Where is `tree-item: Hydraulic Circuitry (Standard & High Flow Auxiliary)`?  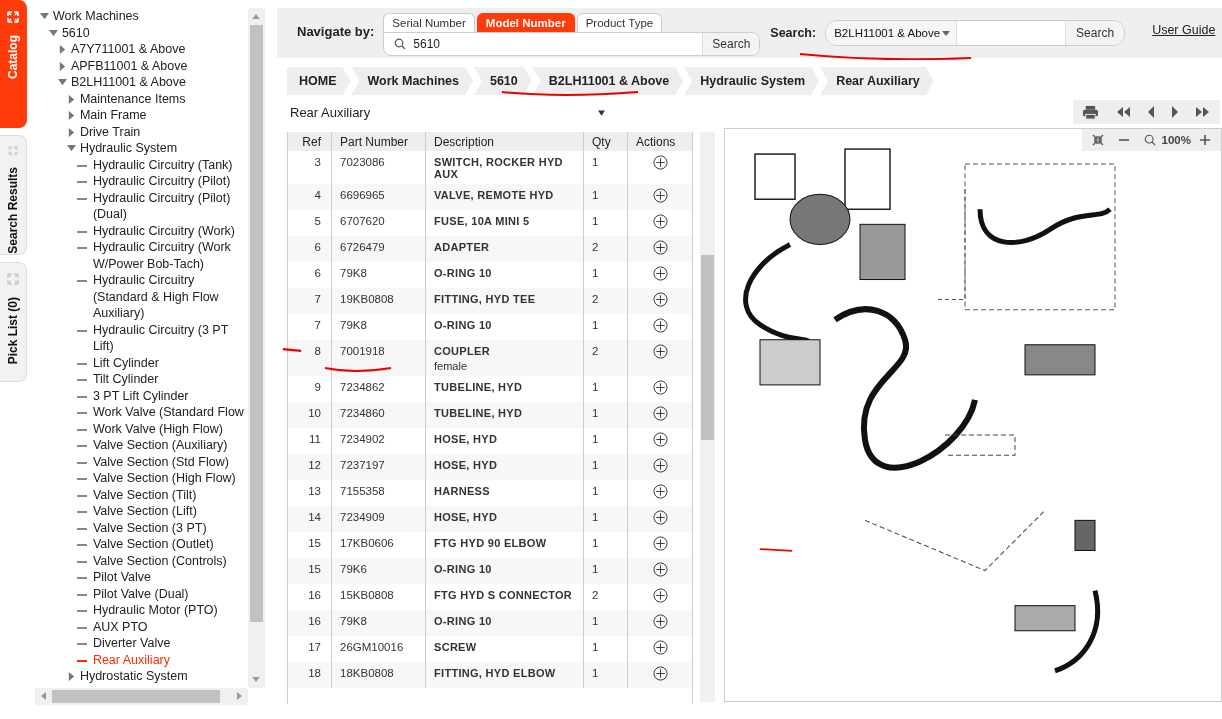
tree-item: Hydraulic Circuitry (Standard & High Flow Auxiliary) is located at coordinates (170, 297).